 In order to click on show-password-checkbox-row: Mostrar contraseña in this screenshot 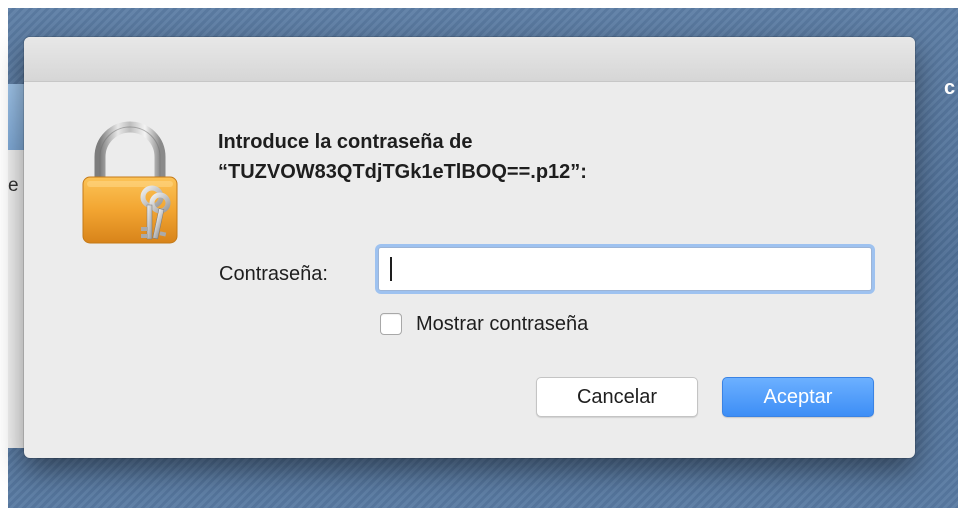, I will do `click(484, 324)`.